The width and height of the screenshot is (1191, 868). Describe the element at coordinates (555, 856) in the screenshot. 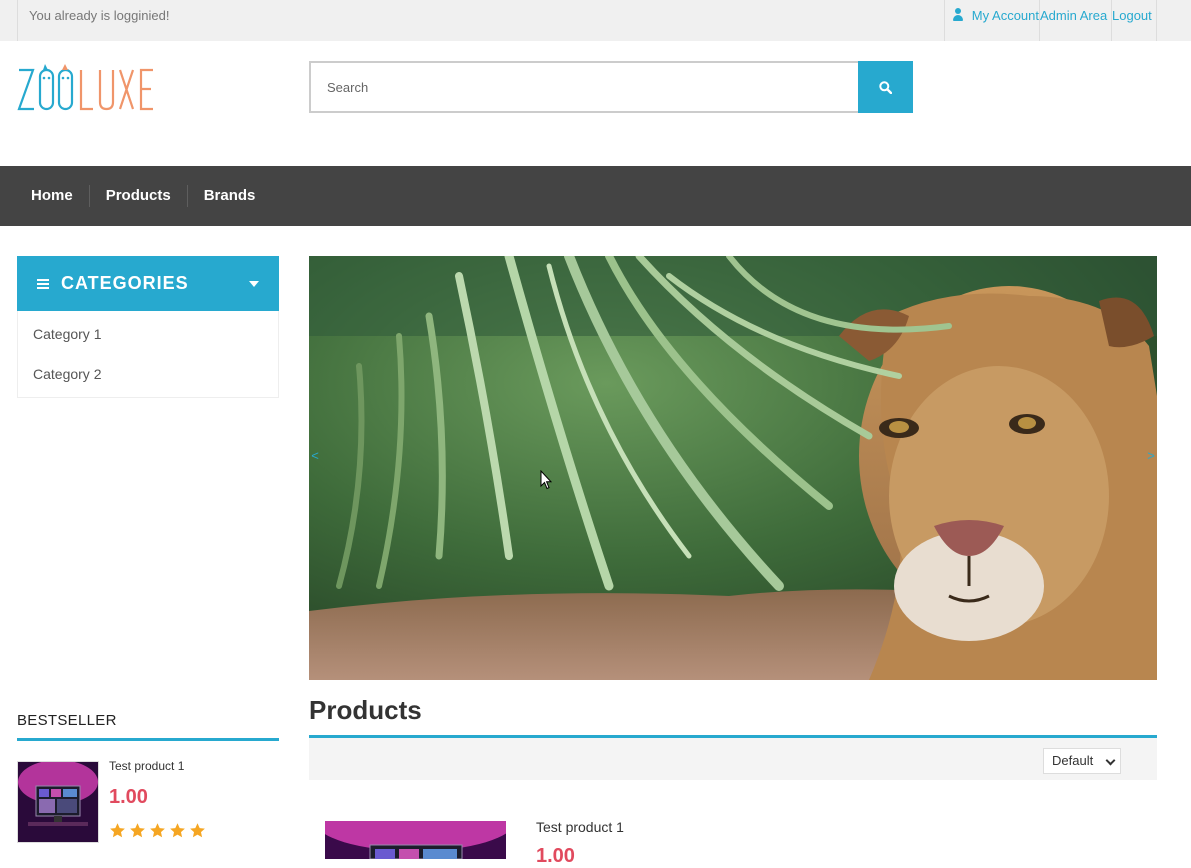

I see `product-price: 1.00` at that location.